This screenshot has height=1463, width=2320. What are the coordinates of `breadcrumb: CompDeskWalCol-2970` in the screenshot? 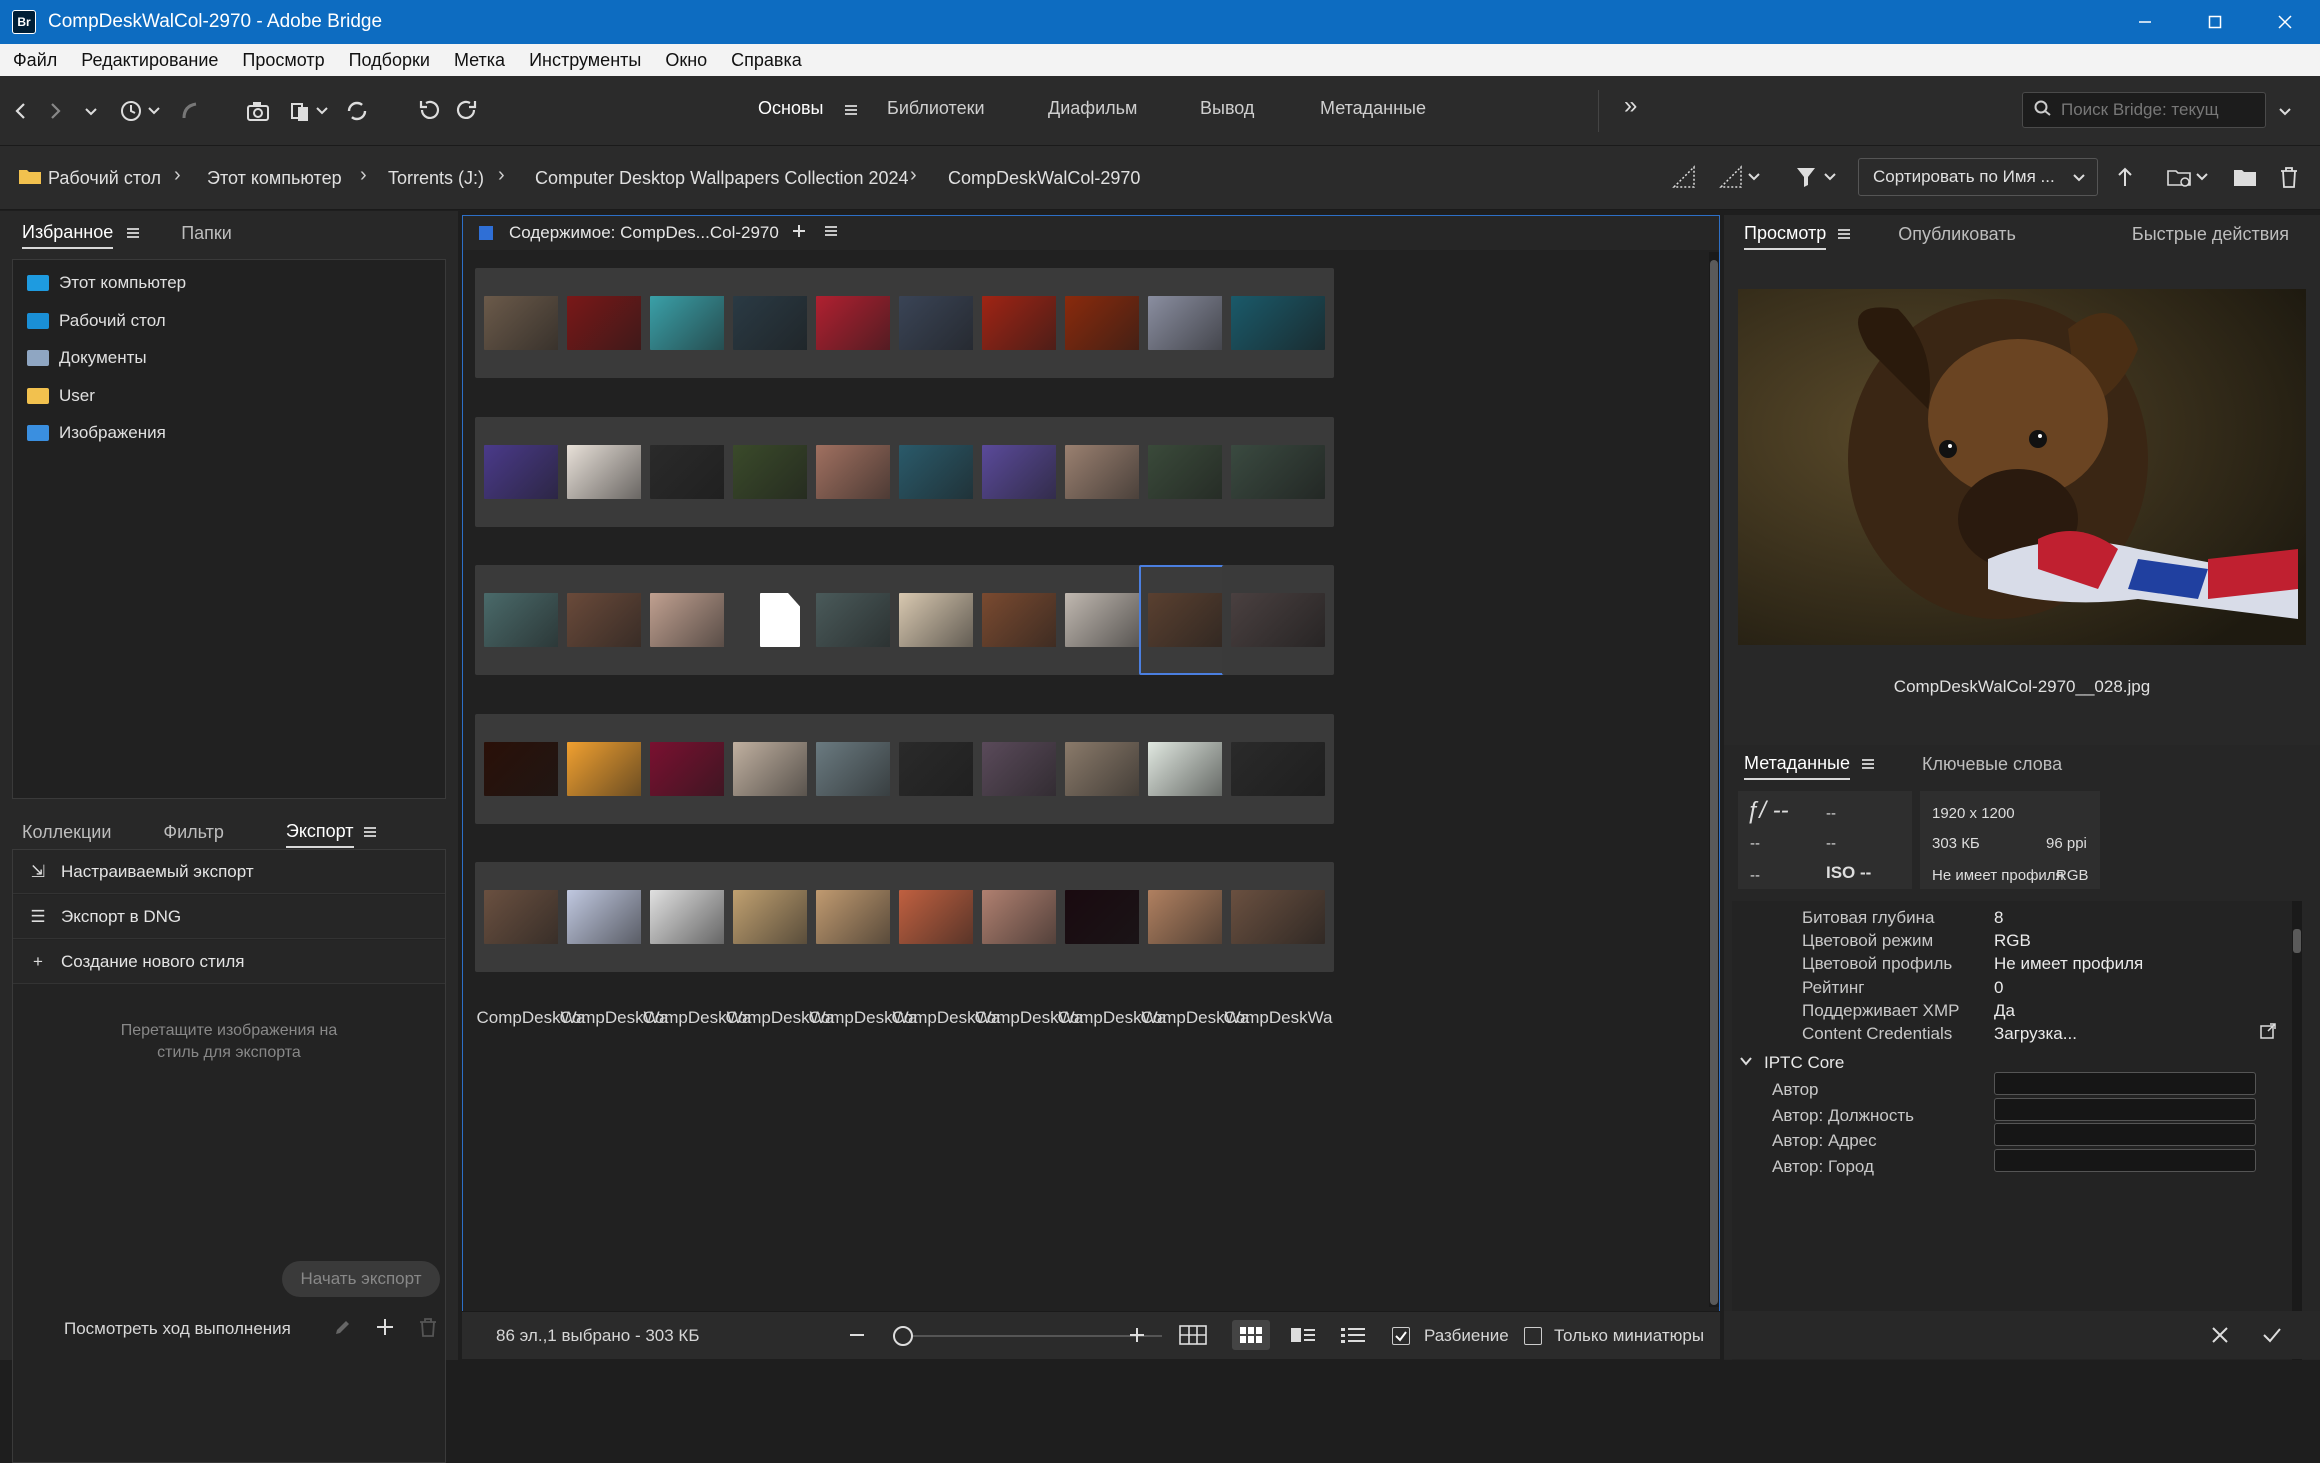 It's located at (1044, 178).